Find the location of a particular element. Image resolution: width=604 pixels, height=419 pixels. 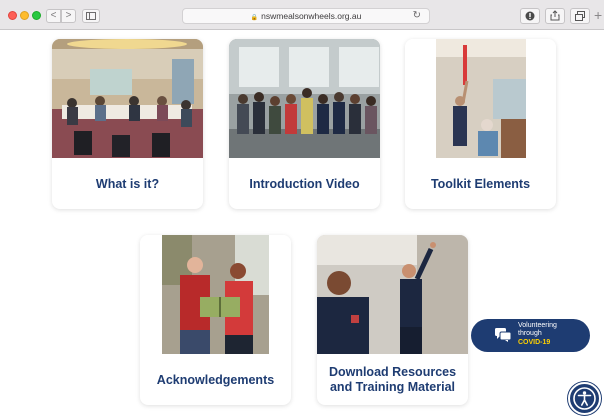

sidebar-icon is located at coordinates (91, 16).